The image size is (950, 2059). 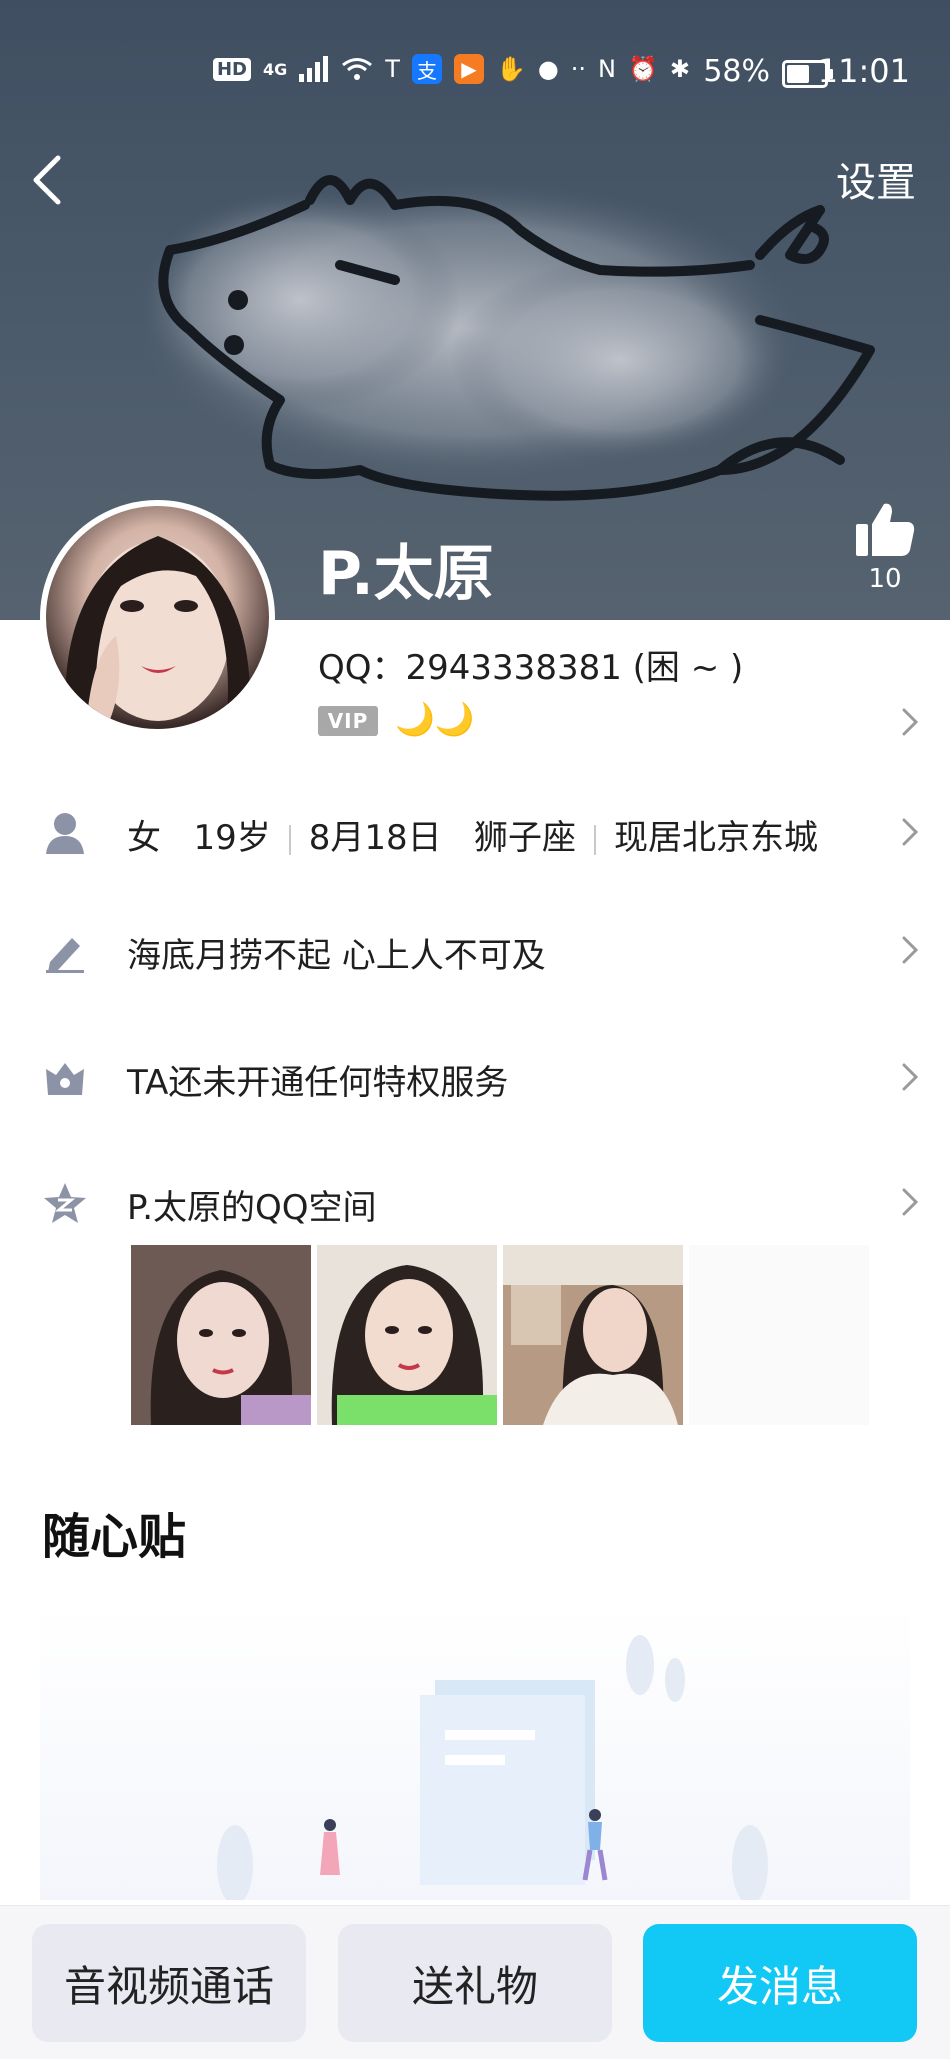 What do you see at coordinates (158, 632) in the screenshot?
I see `avatar-portrait` at bounding box center [158, 632].